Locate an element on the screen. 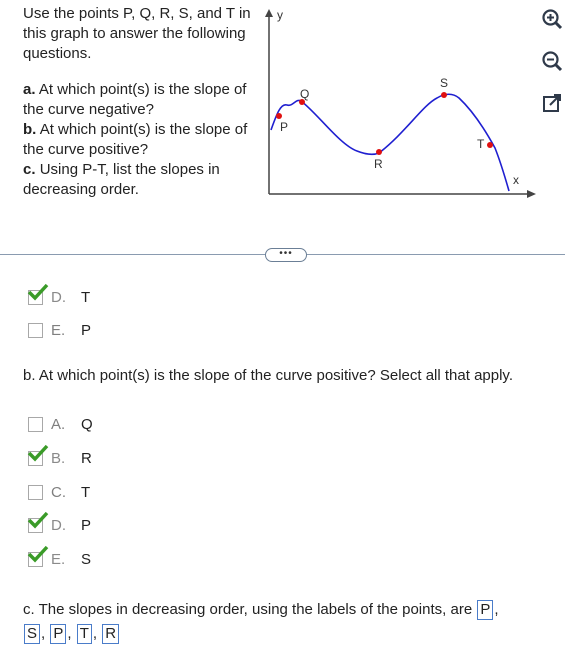  part-b-option-b: B. R is located at coordinates (59, 456).